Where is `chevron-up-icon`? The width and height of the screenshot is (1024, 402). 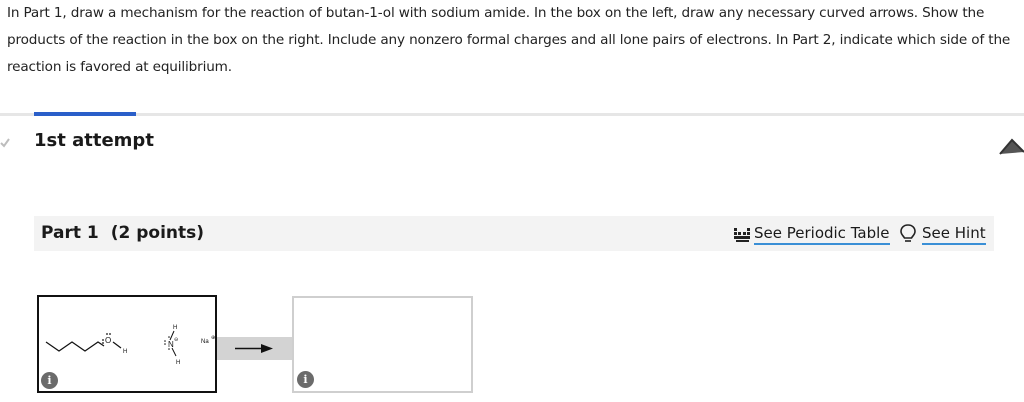 chevron-up-icon is located at coordinates (1010, 145).